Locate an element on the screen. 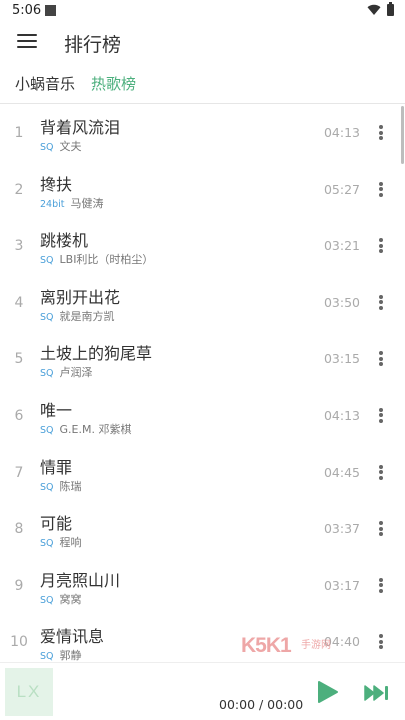  song-name: 背着风流泪 is located at coordinates (80, 127).